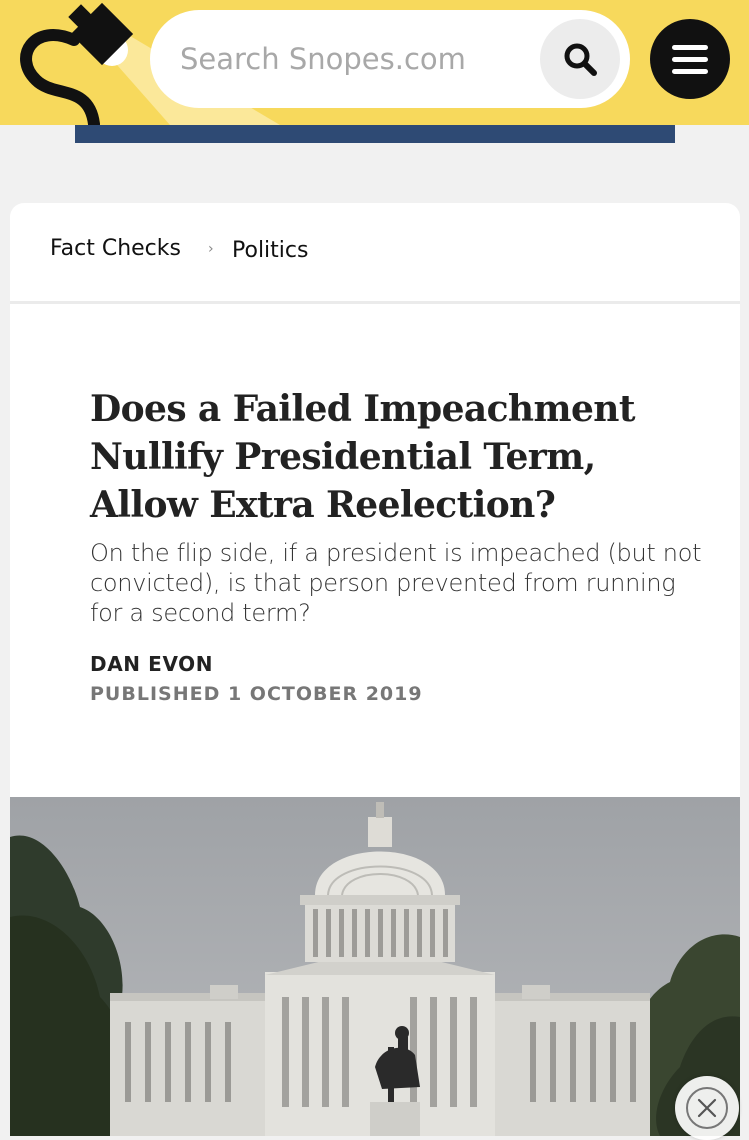 The image size is (749, 1140). I want to click on breadcrumb-fact-checks: Fact Checks, so click(115, 248).